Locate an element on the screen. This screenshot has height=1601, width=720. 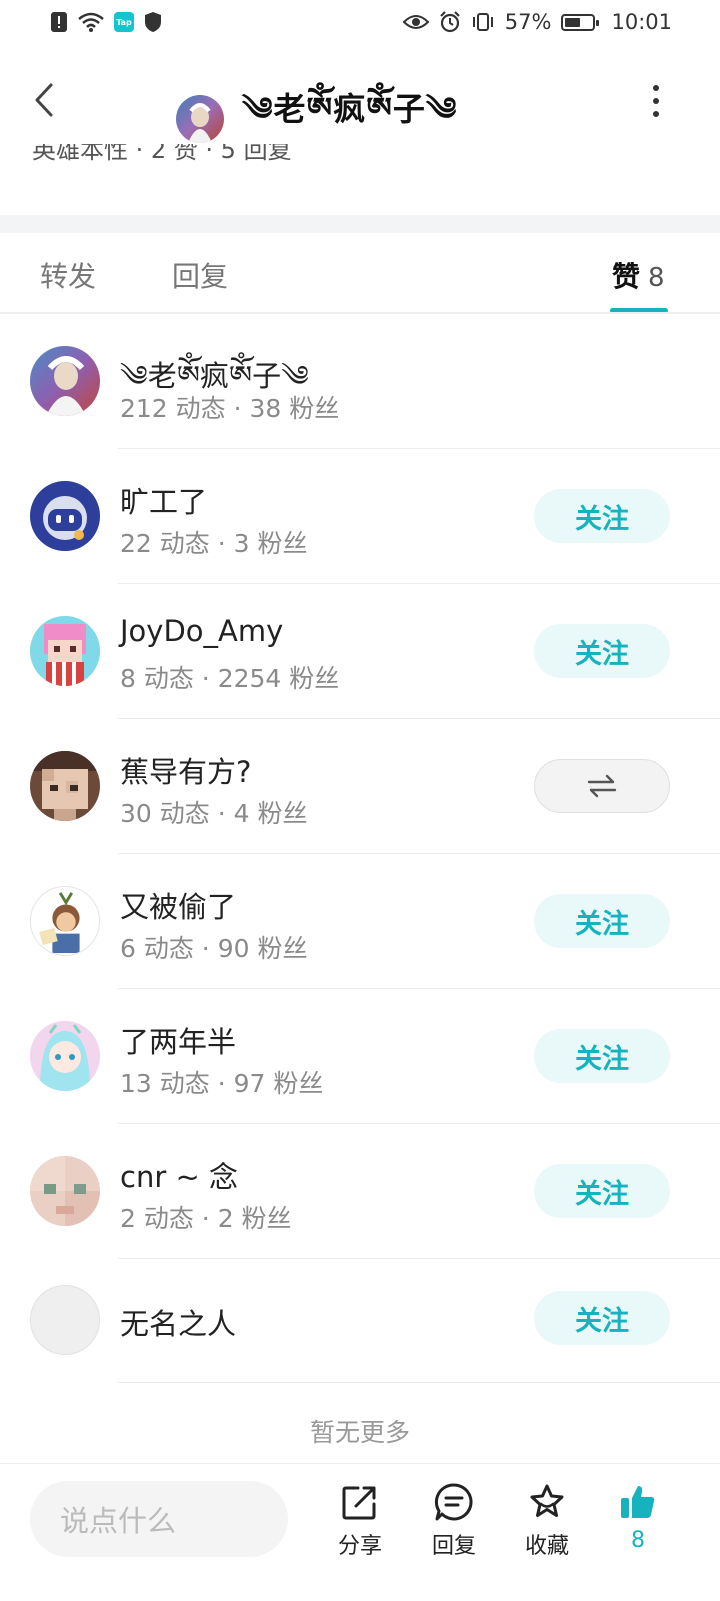
thumbs-up-icon is located at coordinates (638, 1502).